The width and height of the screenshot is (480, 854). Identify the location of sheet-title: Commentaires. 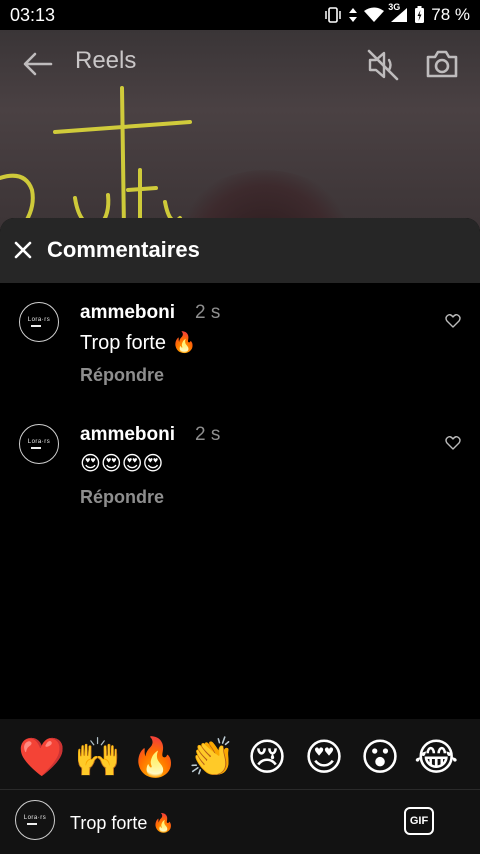
(123, 249).